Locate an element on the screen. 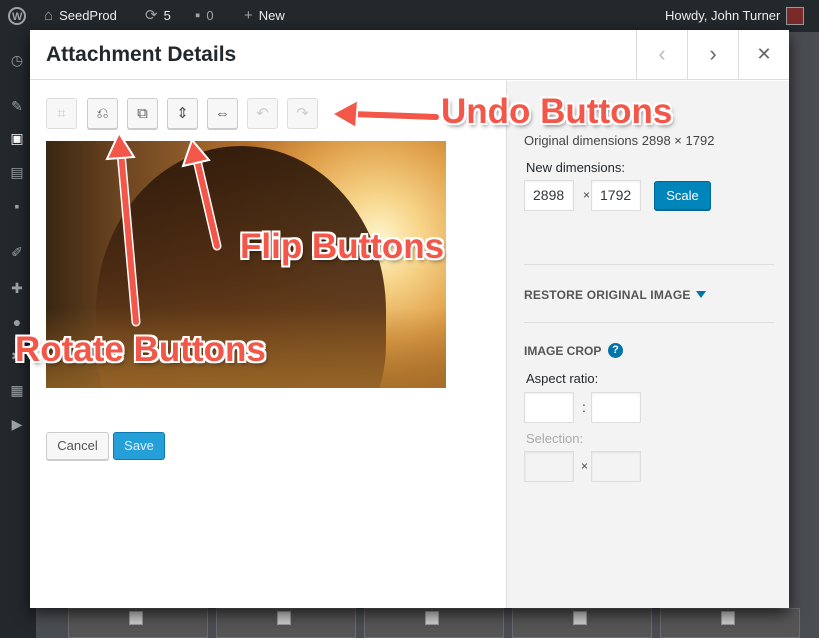 The width and height of the screenshot is (819, 638). flip-vertical-button: ⇕ is located at coordinates (182, 113).